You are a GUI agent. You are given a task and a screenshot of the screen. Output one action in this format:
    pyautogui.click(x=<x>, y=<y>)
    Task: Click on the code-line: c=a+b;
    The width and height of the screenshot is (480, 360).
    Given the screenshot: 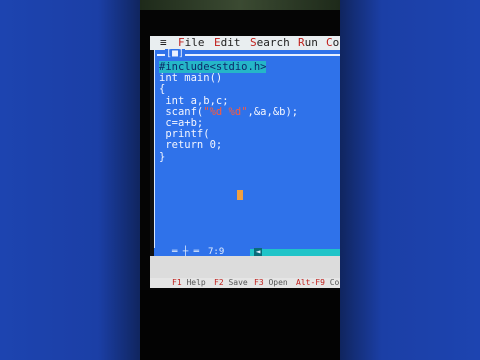 What is the action you would take?
    pyautogui.click(x=181, y=123)
    